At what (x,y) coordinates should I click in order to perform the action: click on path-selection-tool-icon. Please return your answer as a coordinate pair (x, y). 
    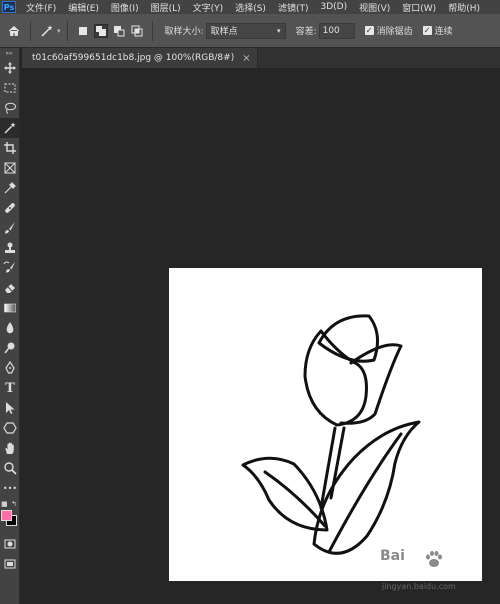
    Looking at the image, I should click on (10, 408).